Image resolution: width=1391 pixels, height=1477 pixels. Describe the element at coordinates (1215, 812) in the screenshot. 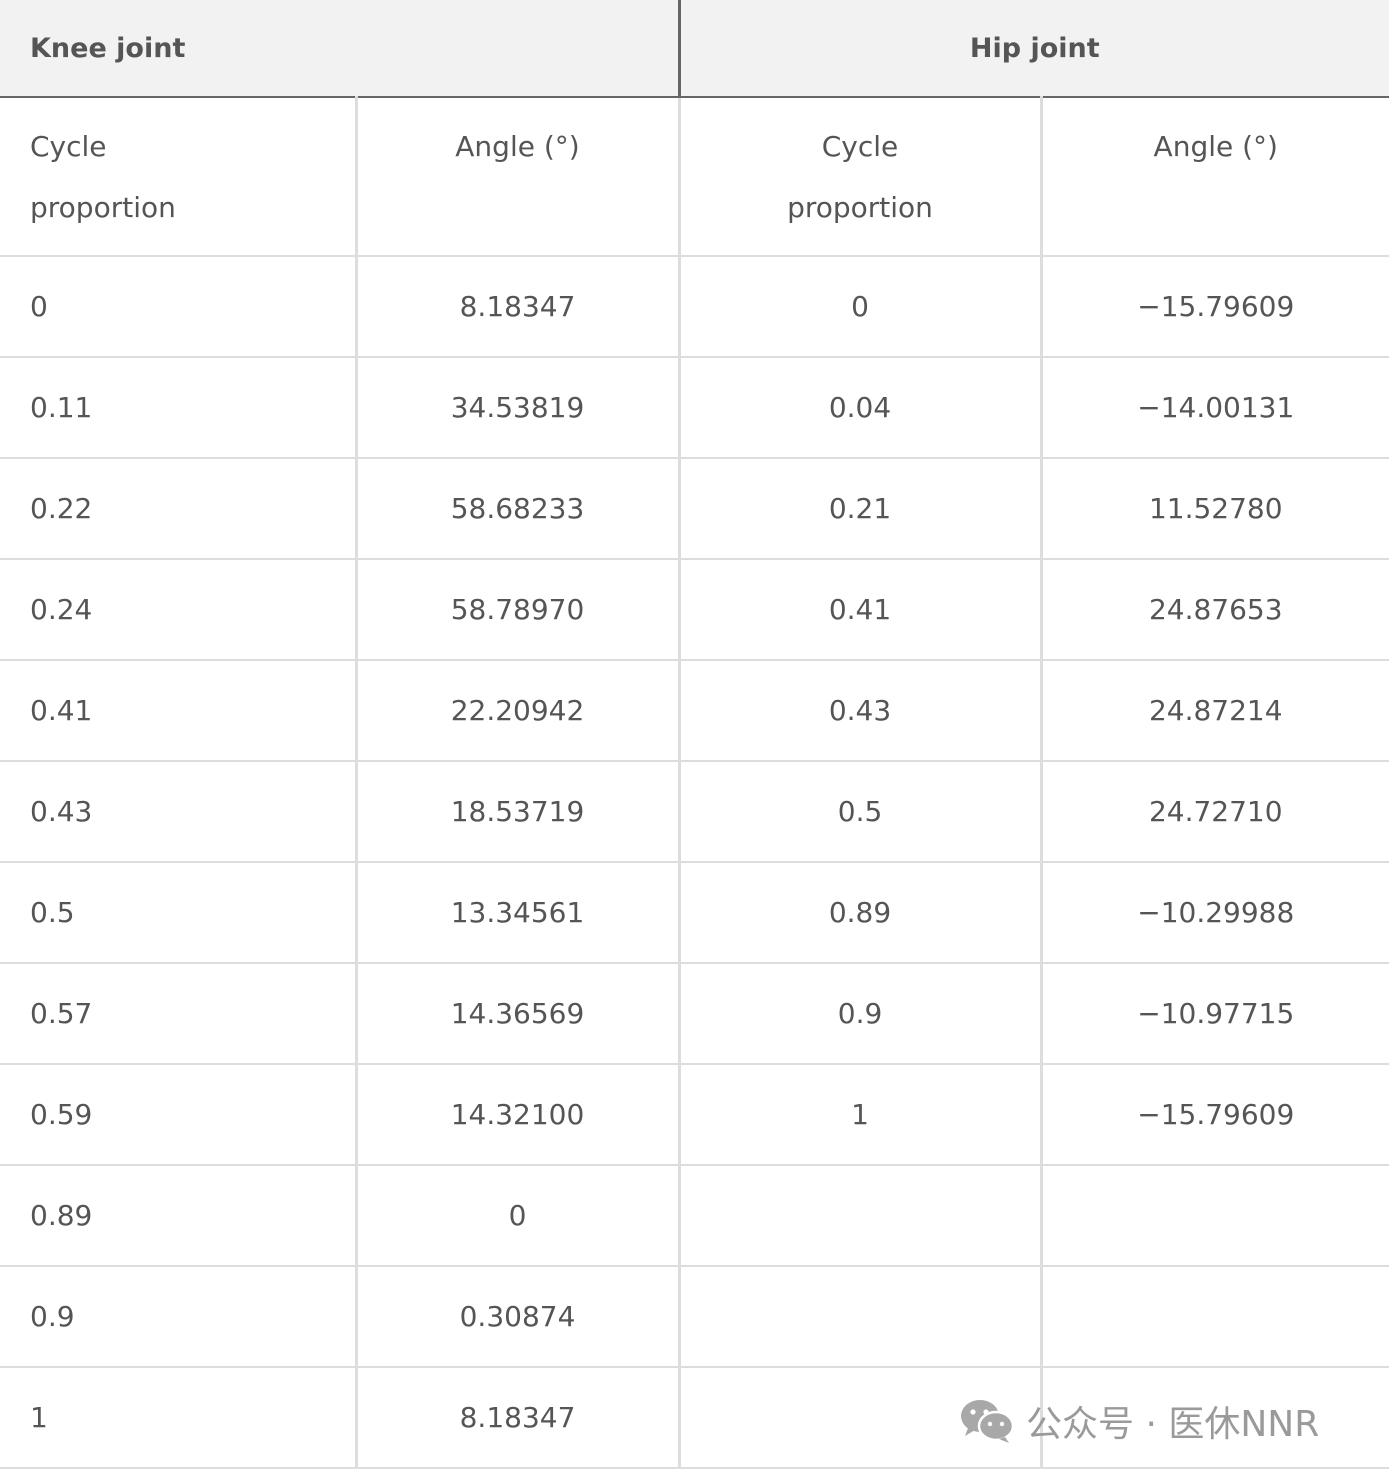

I see `hip-angle-cell: 24.72710` at that location.